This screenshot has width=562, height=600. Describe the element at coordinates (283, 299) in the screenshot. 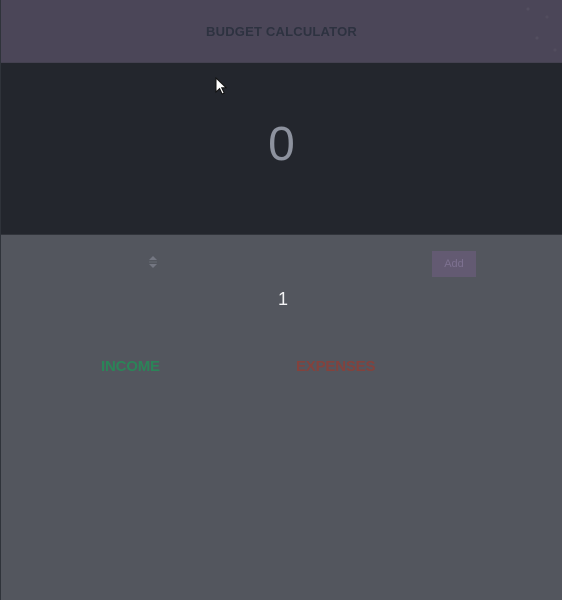

I see `transaction-count: 1` at that location.